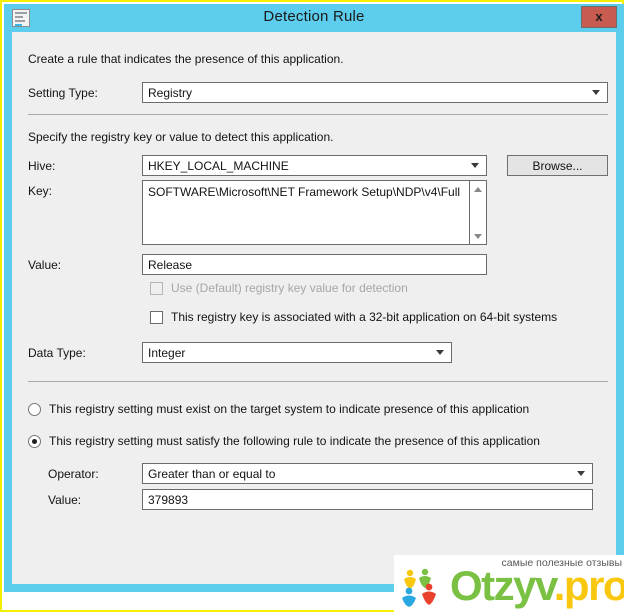 The image size is (624, 614). I want to click on registry-value-label: Value:, so click(45, 265).